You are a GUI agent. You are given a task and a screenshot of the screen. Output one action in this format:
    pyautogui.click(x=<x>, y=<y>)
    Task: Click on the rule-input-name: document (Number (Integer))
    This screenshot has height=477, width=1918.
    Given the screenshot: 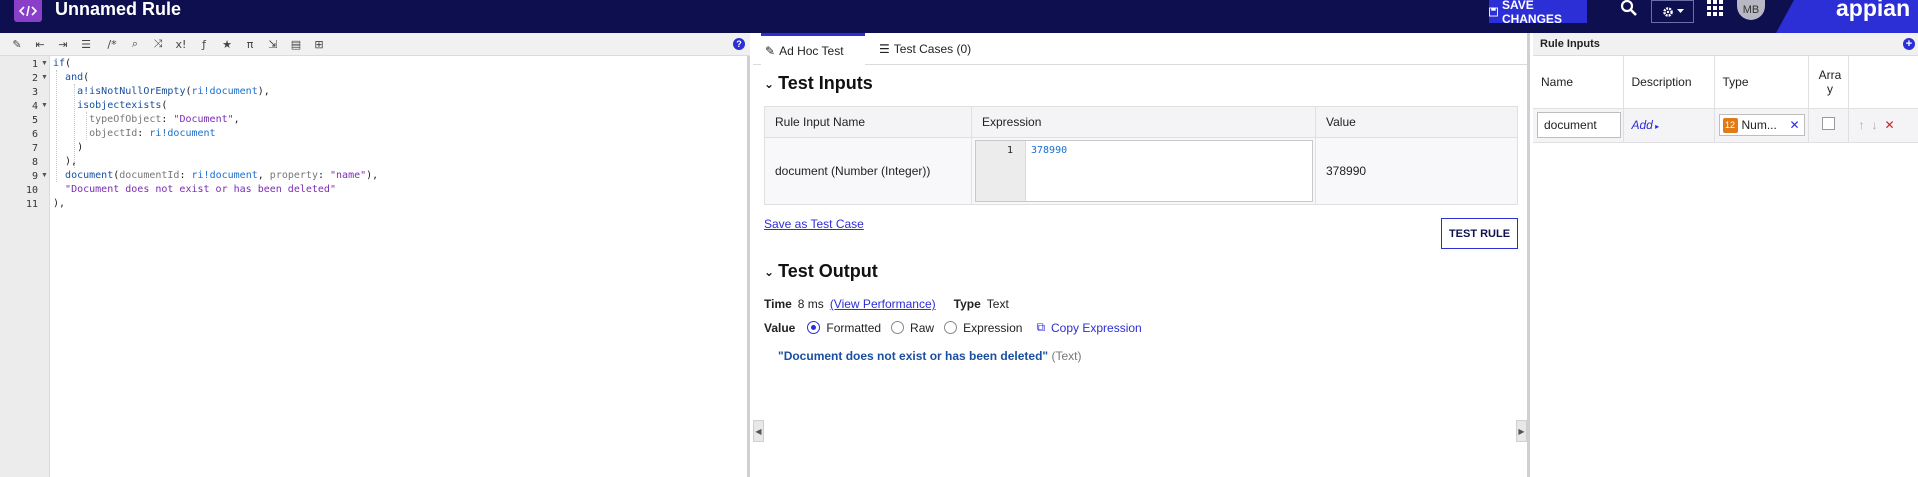 What is the action you would take?
    pyautogui.click(x=868, y=171)
    